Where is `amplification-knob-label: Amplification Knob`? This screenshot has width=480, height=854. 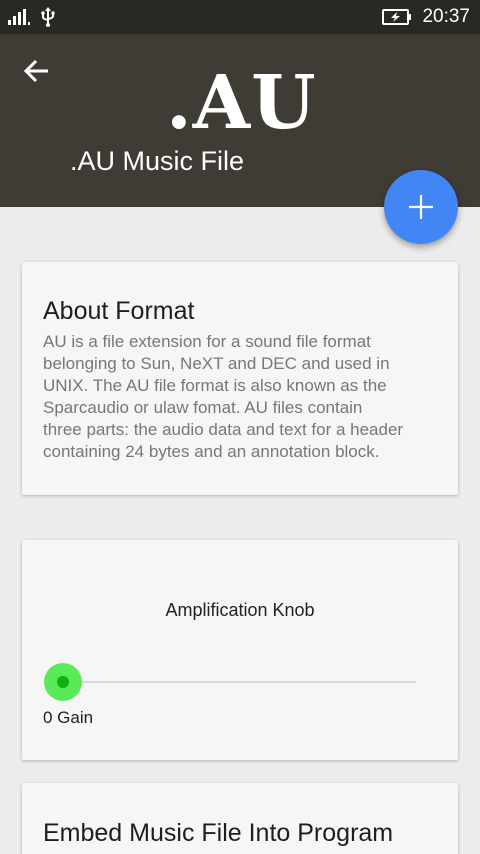 amplification-knob-label: Amplification Knob is located at coordinates (240, 610).